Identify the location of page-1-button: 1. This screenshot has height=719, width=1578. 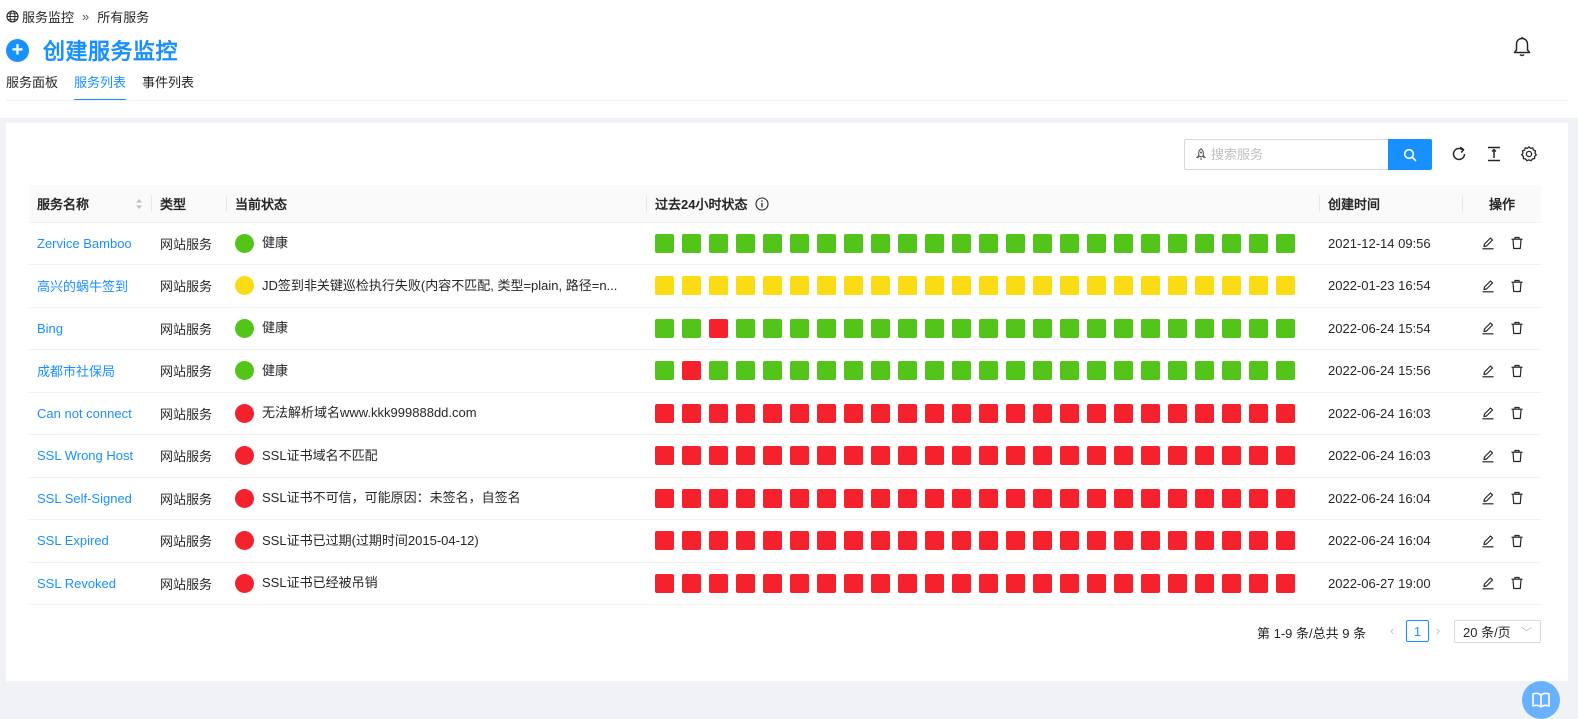
(1417, 631).